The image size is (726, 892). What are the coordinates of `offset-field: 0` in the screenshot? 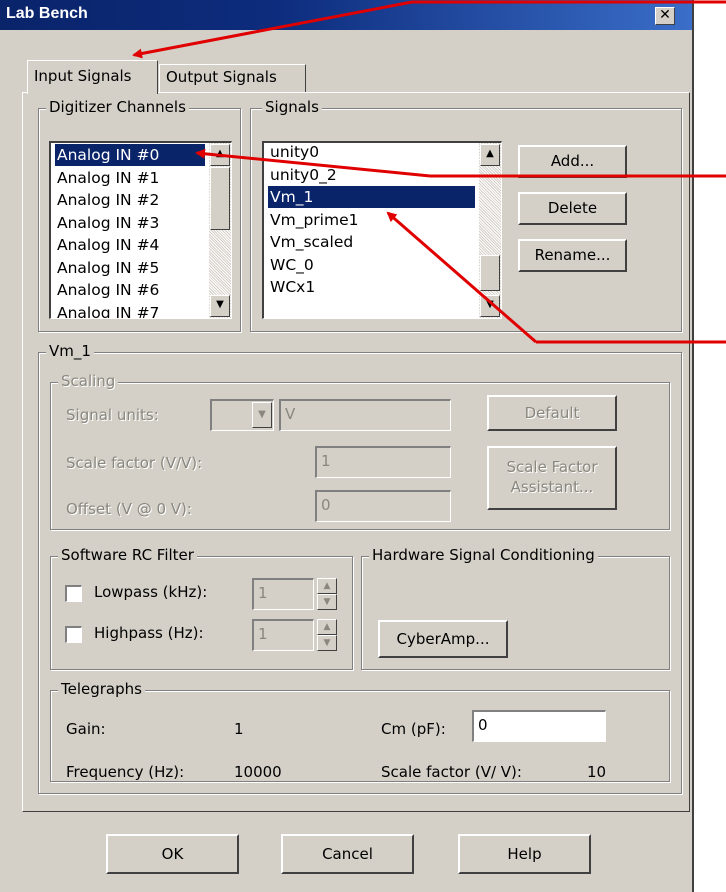 It's located at (383, 506).